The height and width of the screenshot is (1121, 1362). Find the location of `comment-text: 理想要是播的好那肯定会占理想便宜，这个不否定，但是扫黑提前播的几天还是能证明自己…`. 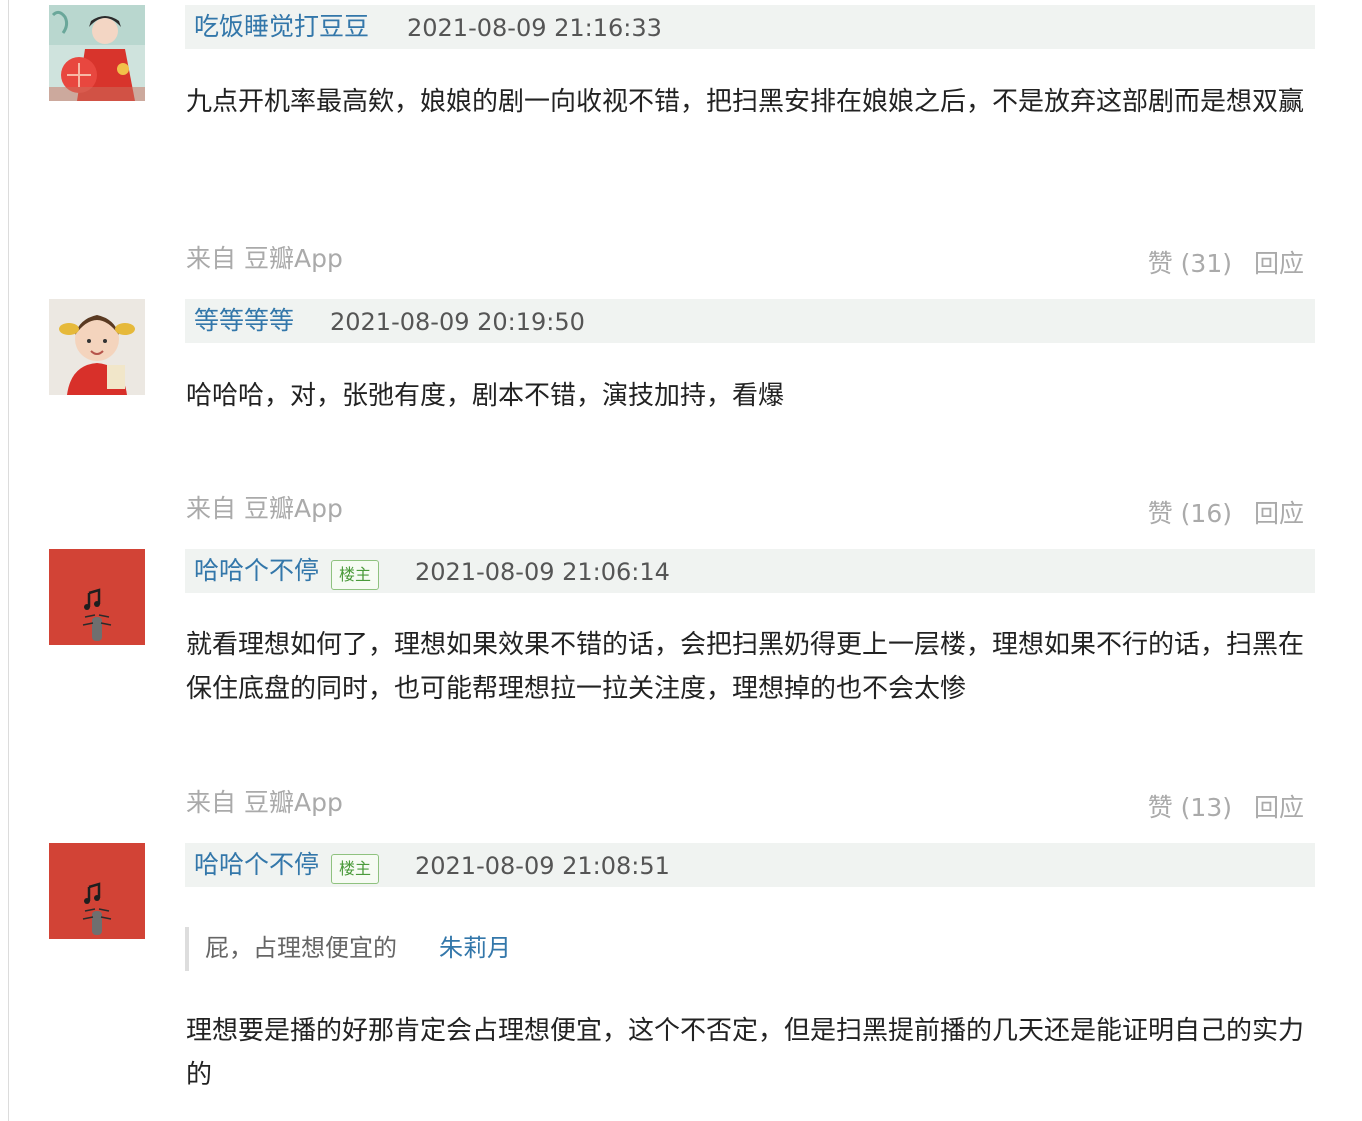

comment-text: 理想要是播的好那肯定会占理想便宜，这个不否定，但是扫黑提前播的几天还是能证明自己… is located at coordinates (745, 1053).